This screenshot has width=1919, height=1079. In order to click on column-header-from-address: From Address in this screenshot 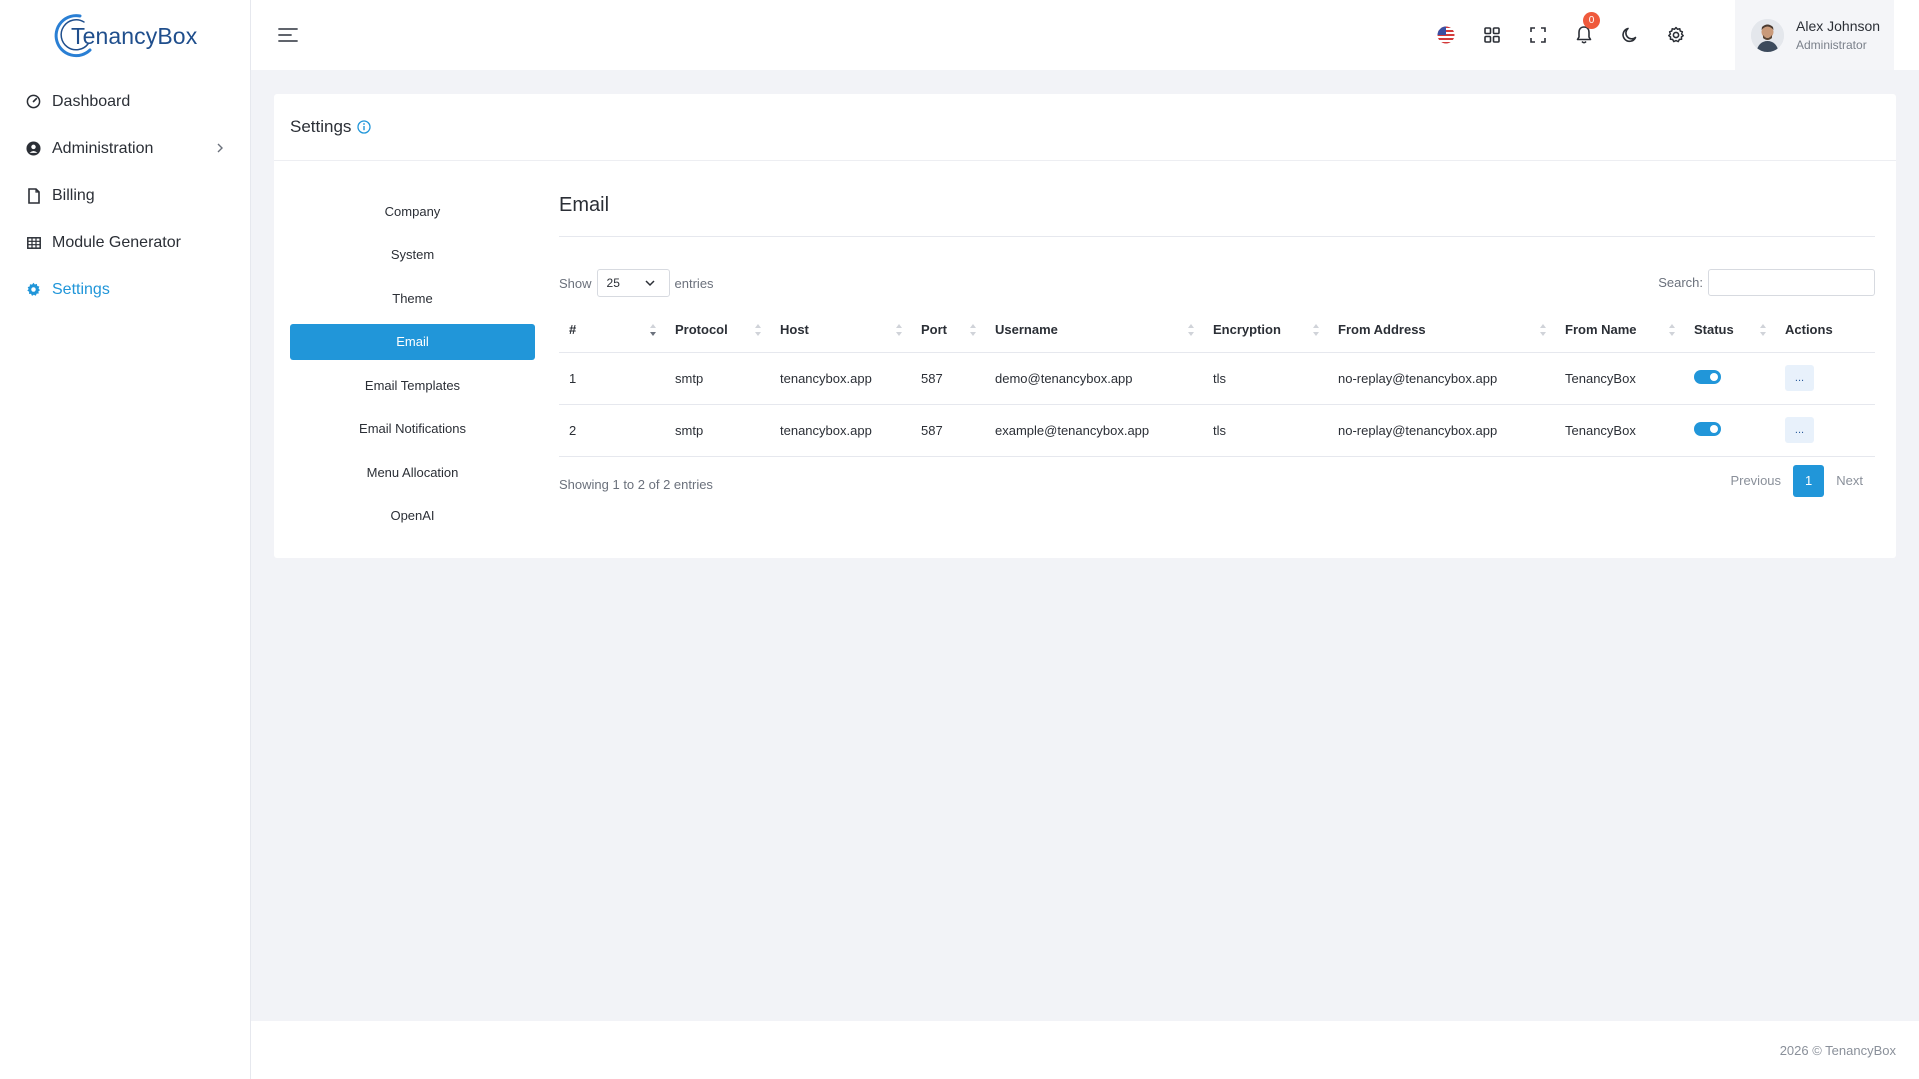, I will do `click(1441, 330)`.